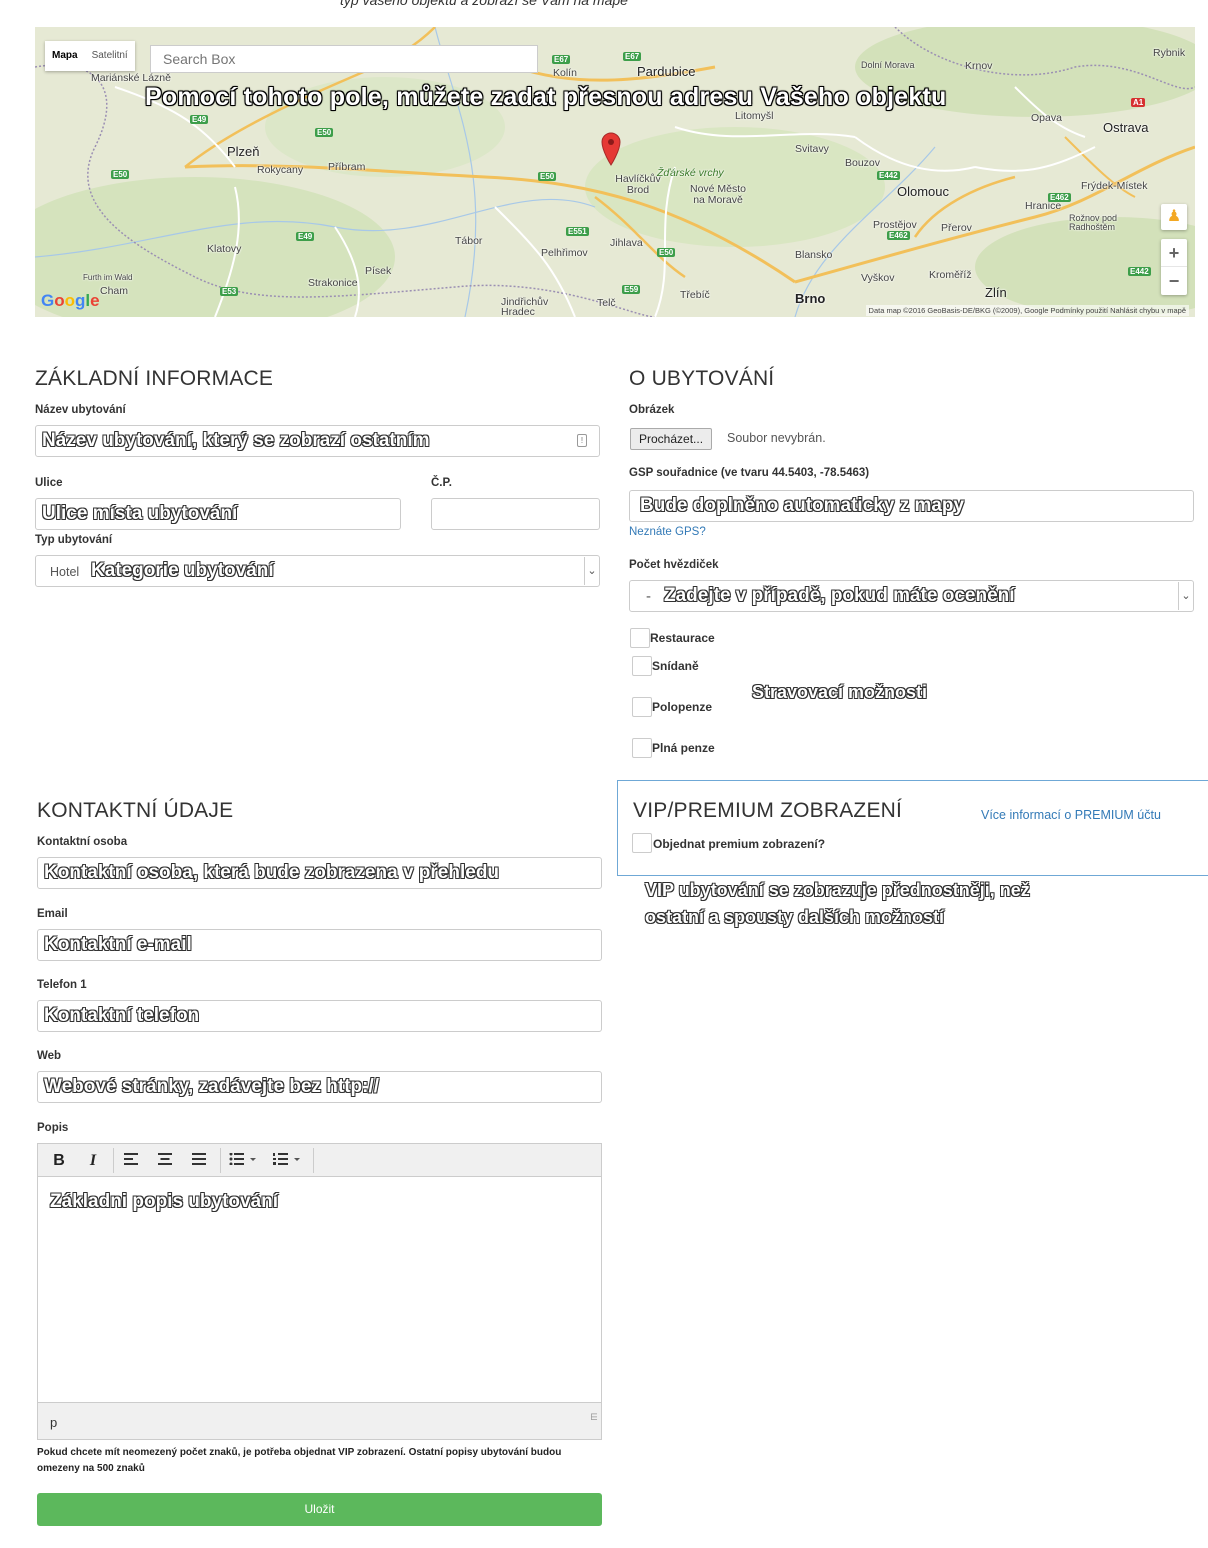  What do you see at coordinates (515, 514) in the screenshot?
I see `house-number-input` at bounding box center [515, 514].